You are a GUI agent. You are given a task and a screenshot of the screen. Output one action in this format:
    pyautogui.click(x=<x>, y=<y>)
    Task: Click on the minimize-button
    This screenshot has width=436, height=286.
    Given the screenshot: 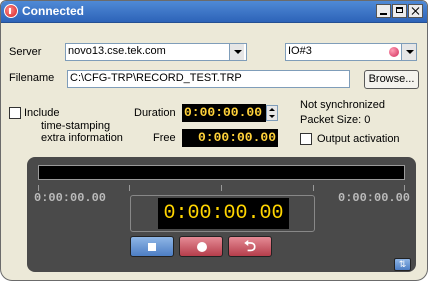 What is the action you would take?
    pyautogui.click(x=383, y=11)
    